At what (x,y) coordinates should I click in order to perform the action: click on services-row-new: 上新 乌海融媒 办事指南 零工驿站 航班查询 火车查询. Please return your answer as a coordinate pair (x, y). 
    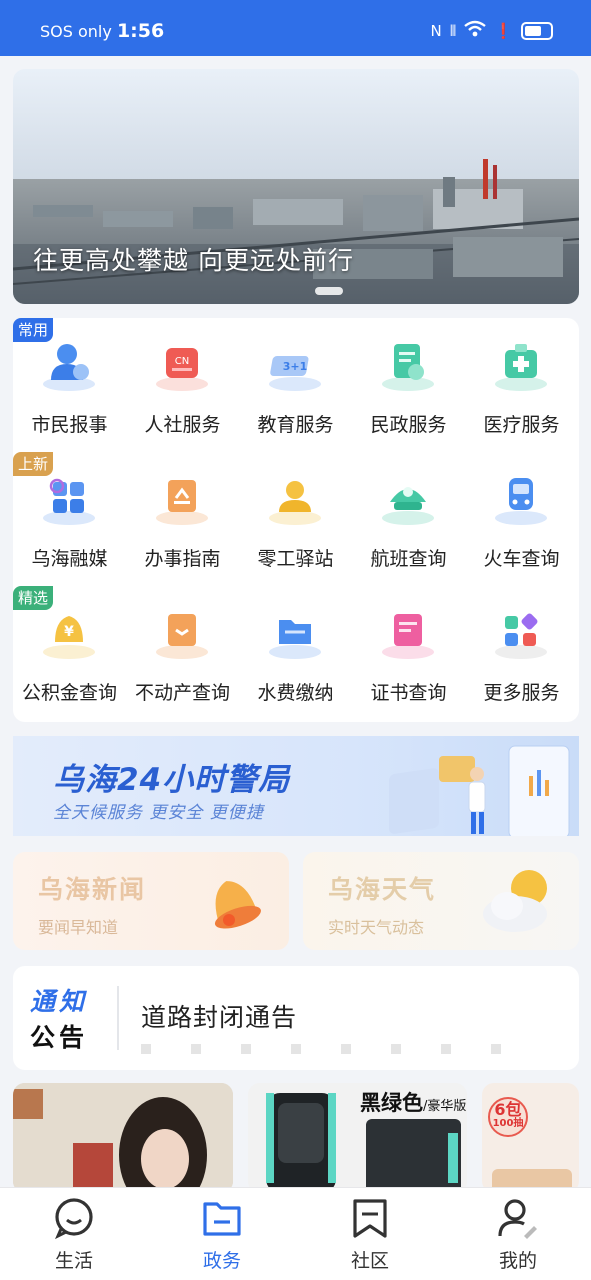
    Looking at the image, I should click on (296, 519).